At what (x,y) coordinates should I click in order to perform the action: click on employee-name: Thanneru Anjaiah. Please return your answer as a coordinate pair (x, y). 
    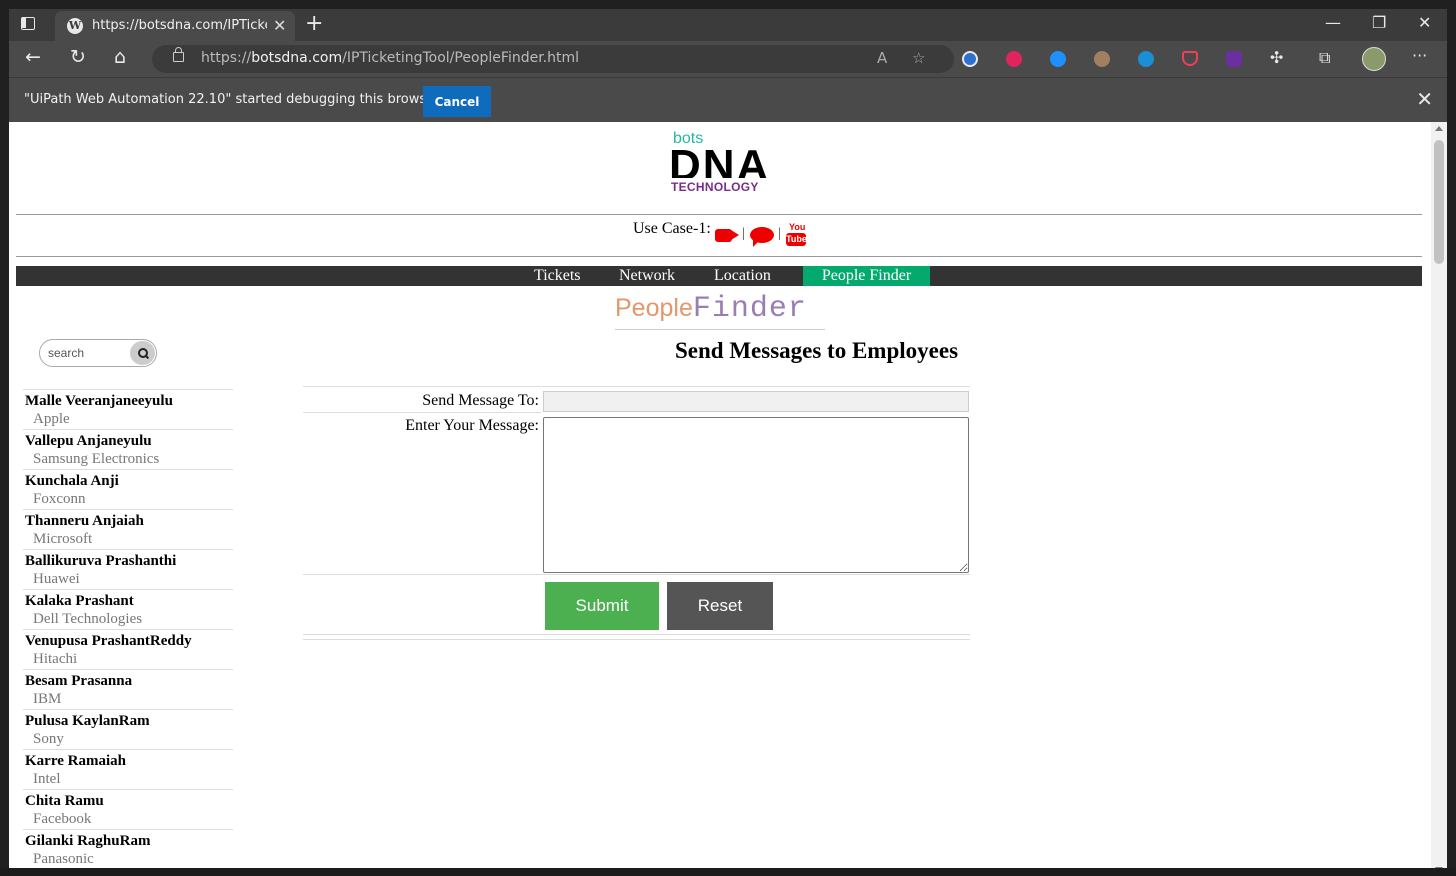
    Looking at the image, I should click on (84, 521).